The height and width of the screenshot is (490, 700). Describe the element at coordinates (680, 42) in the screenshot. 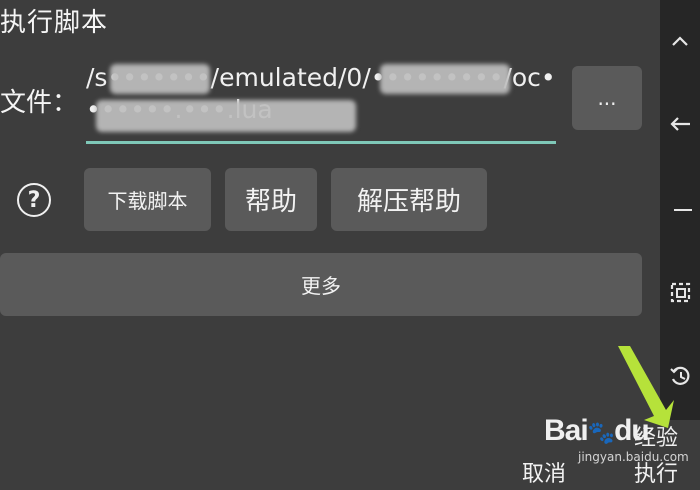

I see `chevron-up-icon` at that location.